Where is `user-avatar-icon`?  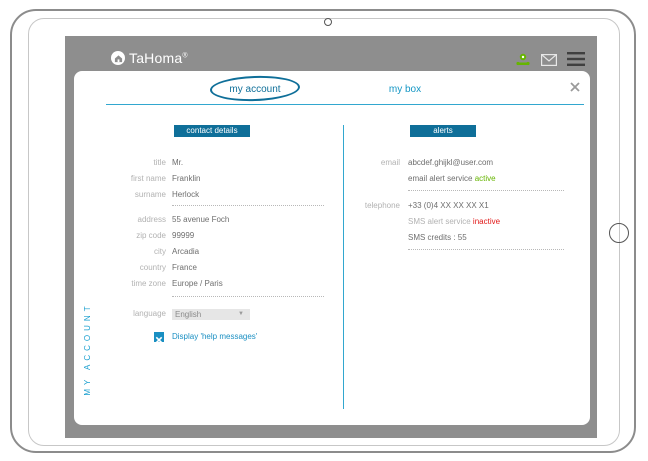
user-avatar-icon is located at coordinates (523, 61).